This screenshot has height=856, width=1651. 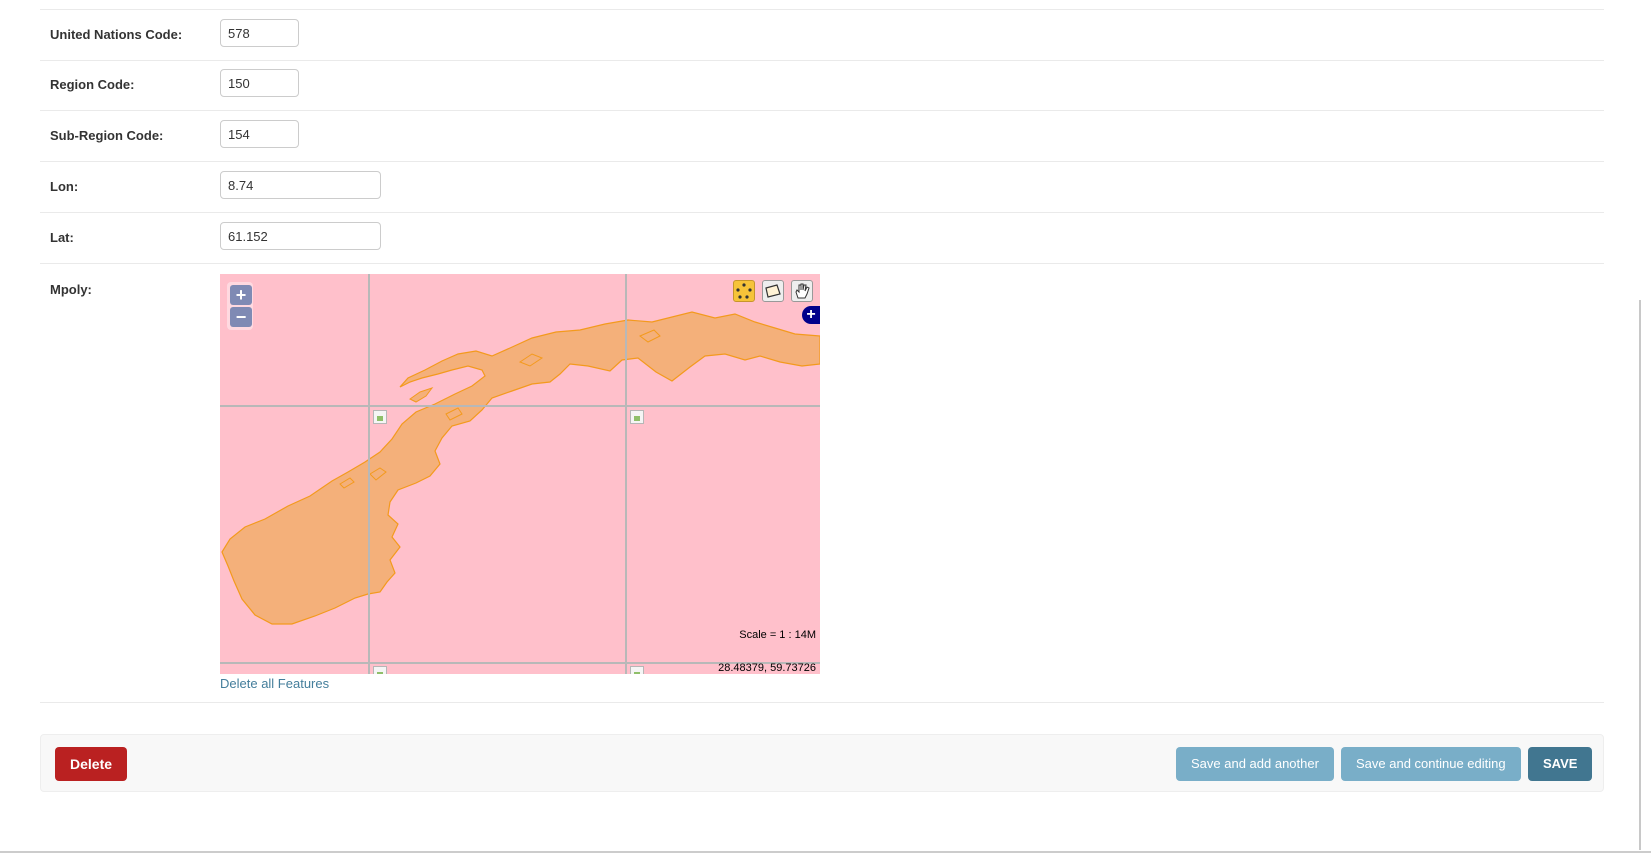 I want to click on save-and-add-another-button: Save and add another, so click(x=1255, y=764).